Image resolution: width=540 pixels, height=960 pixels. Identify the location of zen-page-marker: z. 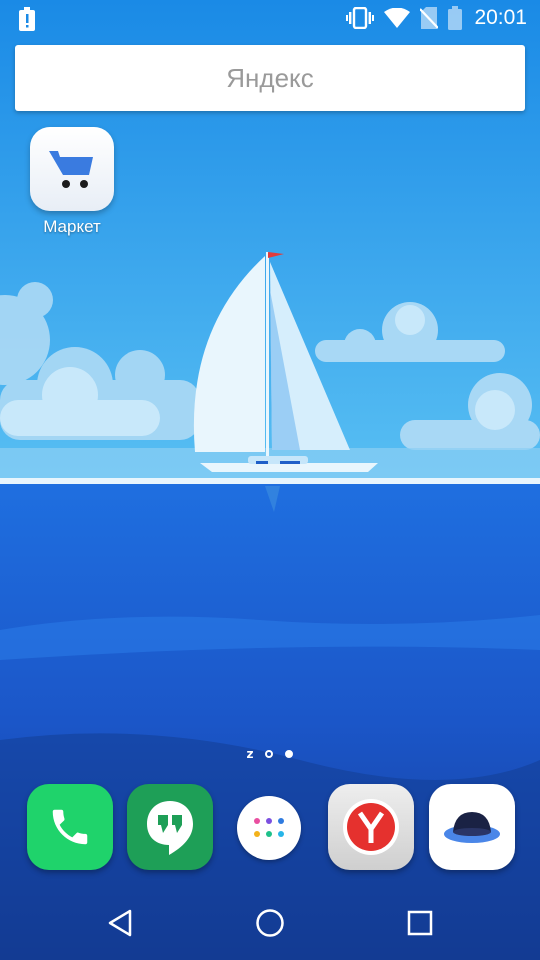
(250, 754).